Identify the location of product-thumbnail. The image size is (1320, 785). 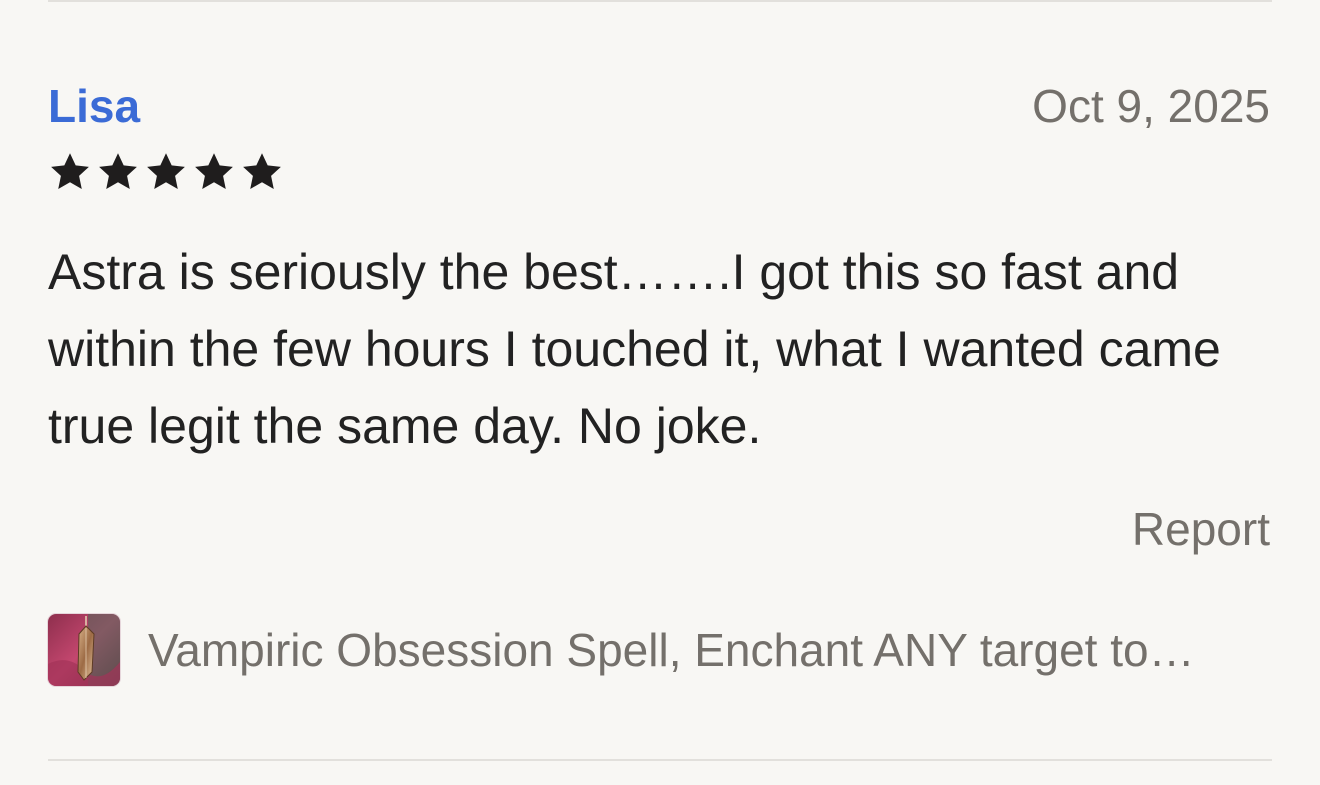
(84, 650).